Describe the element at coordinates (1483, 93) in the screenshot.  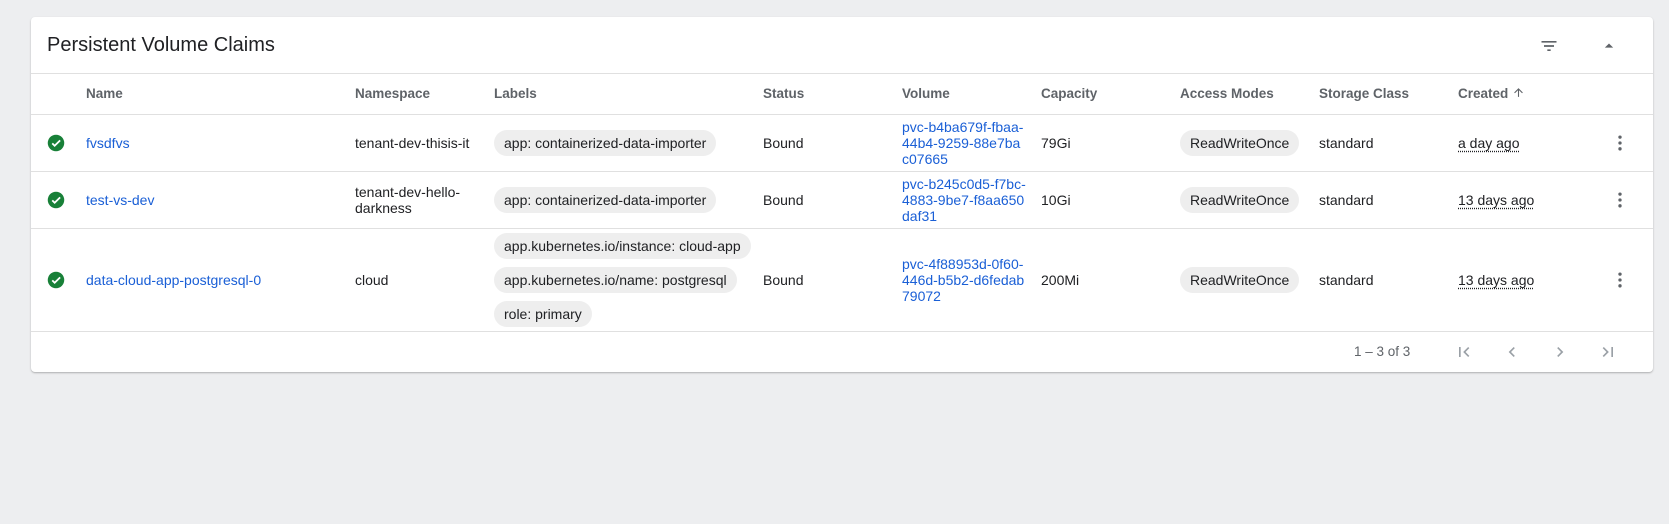
I see `col-header-created-label: Created` at that location.